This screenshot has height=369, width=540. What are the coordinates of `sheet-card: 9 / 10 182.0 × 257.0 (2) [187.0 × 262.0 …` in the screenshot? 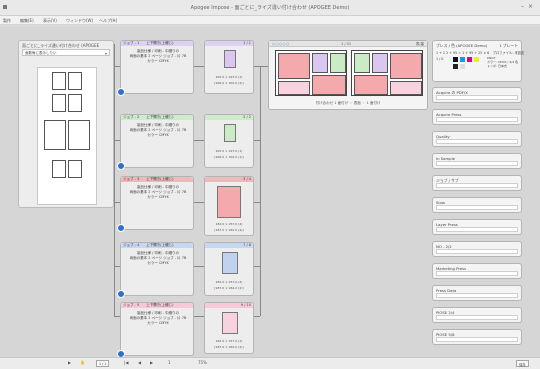 It's located at (229, 328).